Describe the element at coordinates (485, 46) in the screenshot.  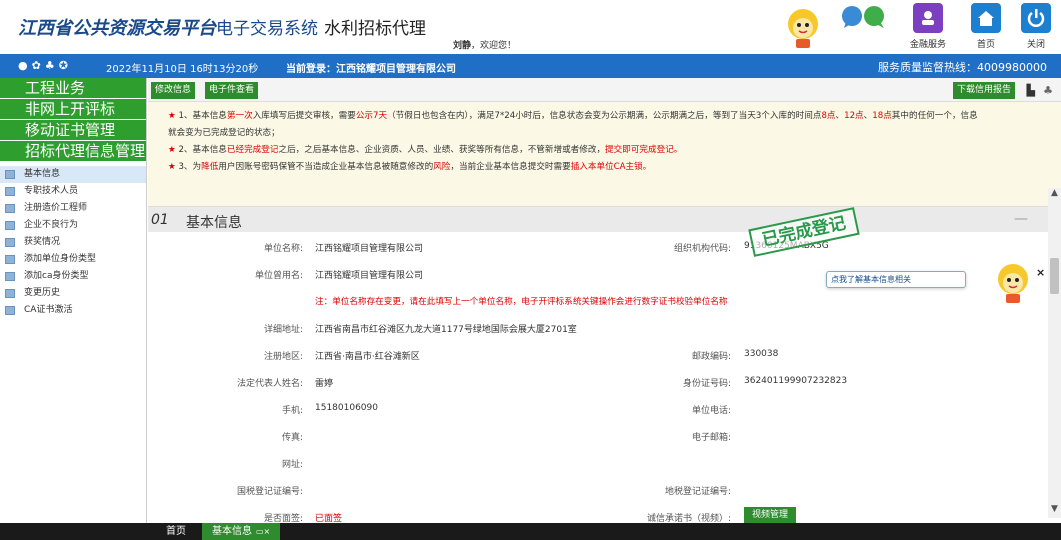
I see `welcome-text: 刘静，欢迎您！` at that location.